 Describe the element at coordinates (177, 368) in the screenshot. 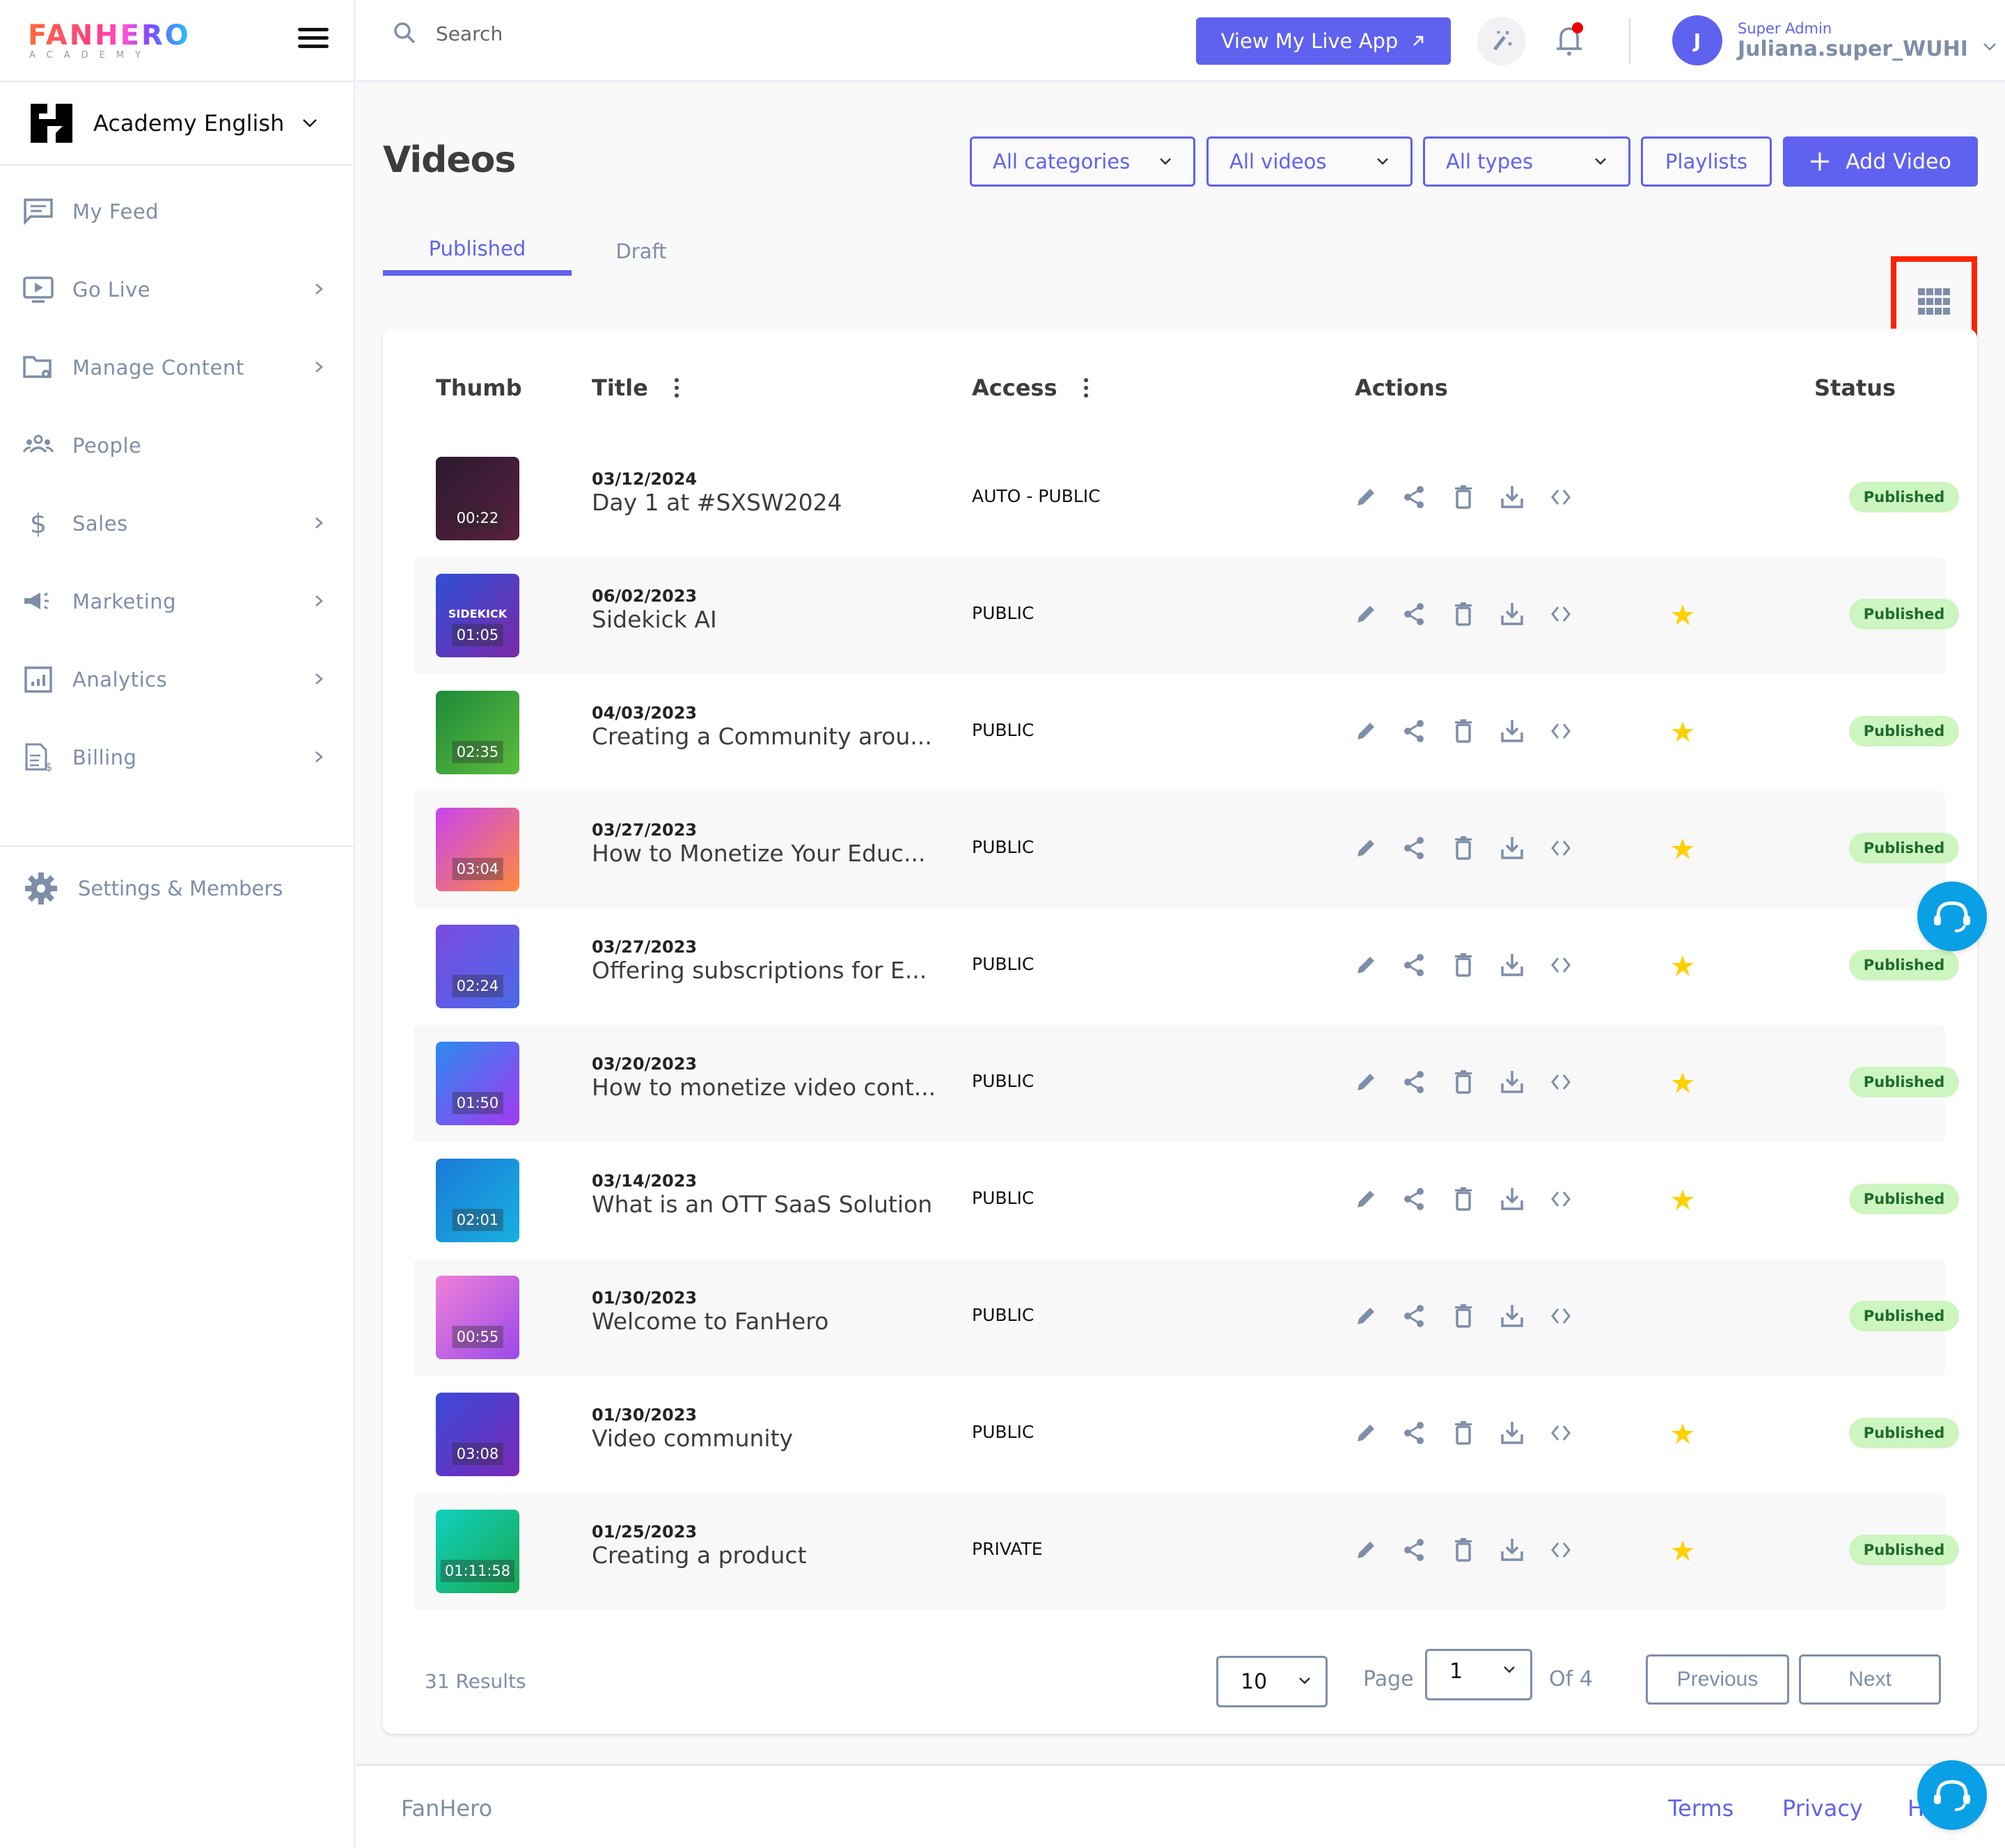

I see `sidebar-item-manage-content: Manage Content` at that location.